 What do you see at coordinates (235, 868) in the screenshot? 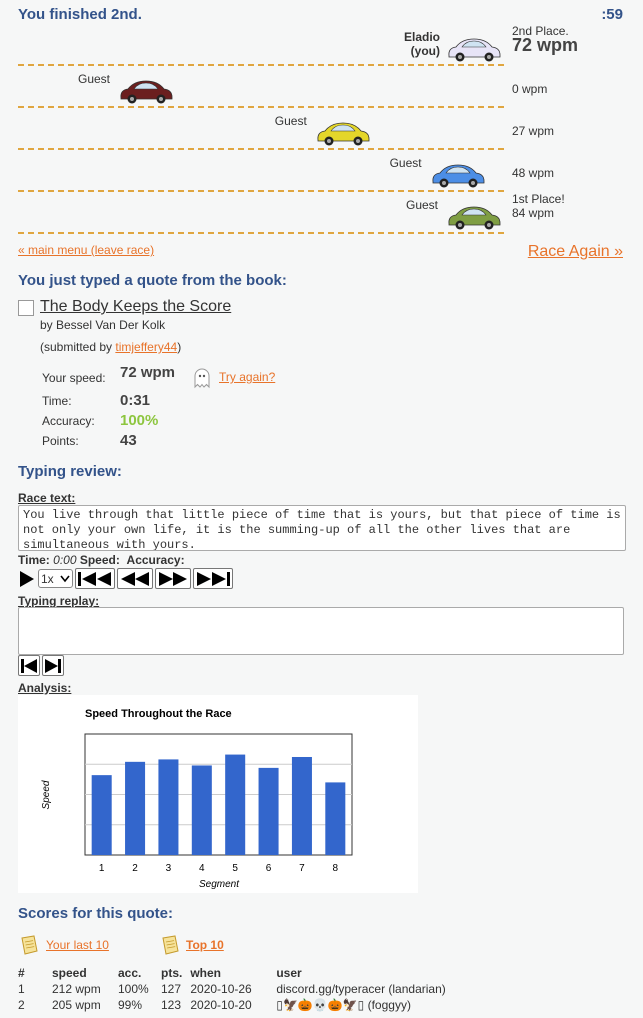
I see `chart-tick-label: 5` at bounding box center [235, 868].